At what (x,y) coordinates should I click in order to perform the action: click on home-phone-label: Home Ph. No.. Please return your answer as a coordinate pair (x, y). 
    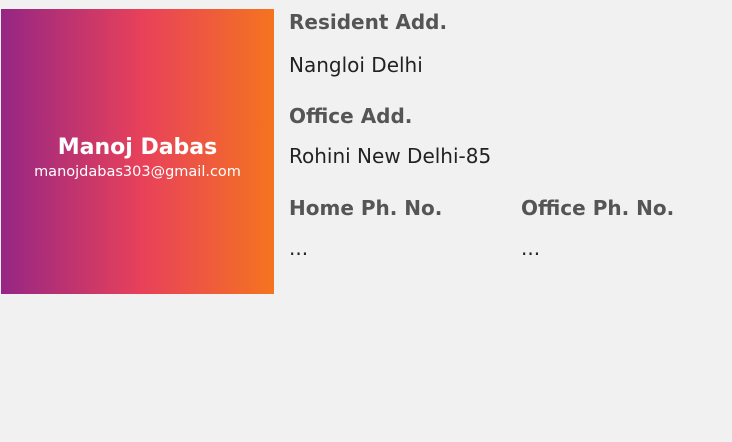
    Looking at the image, I should click on (366, 208).